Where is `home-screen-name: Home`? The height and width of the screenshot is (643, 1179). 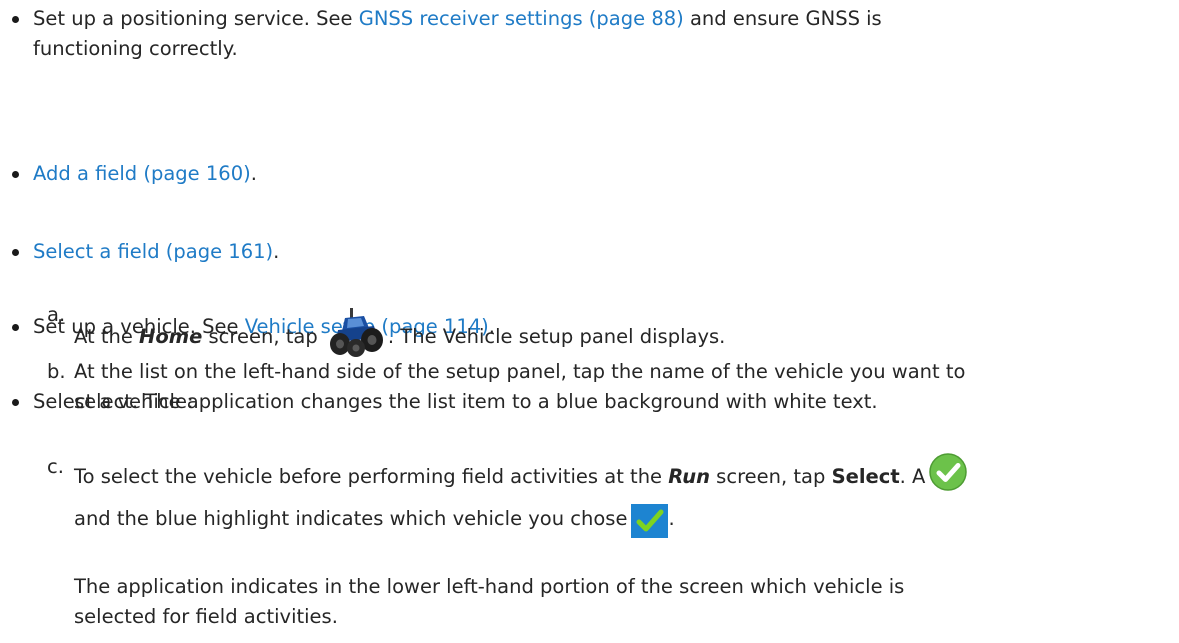
home-screen-name: Home is located at coordinates (171, 336).